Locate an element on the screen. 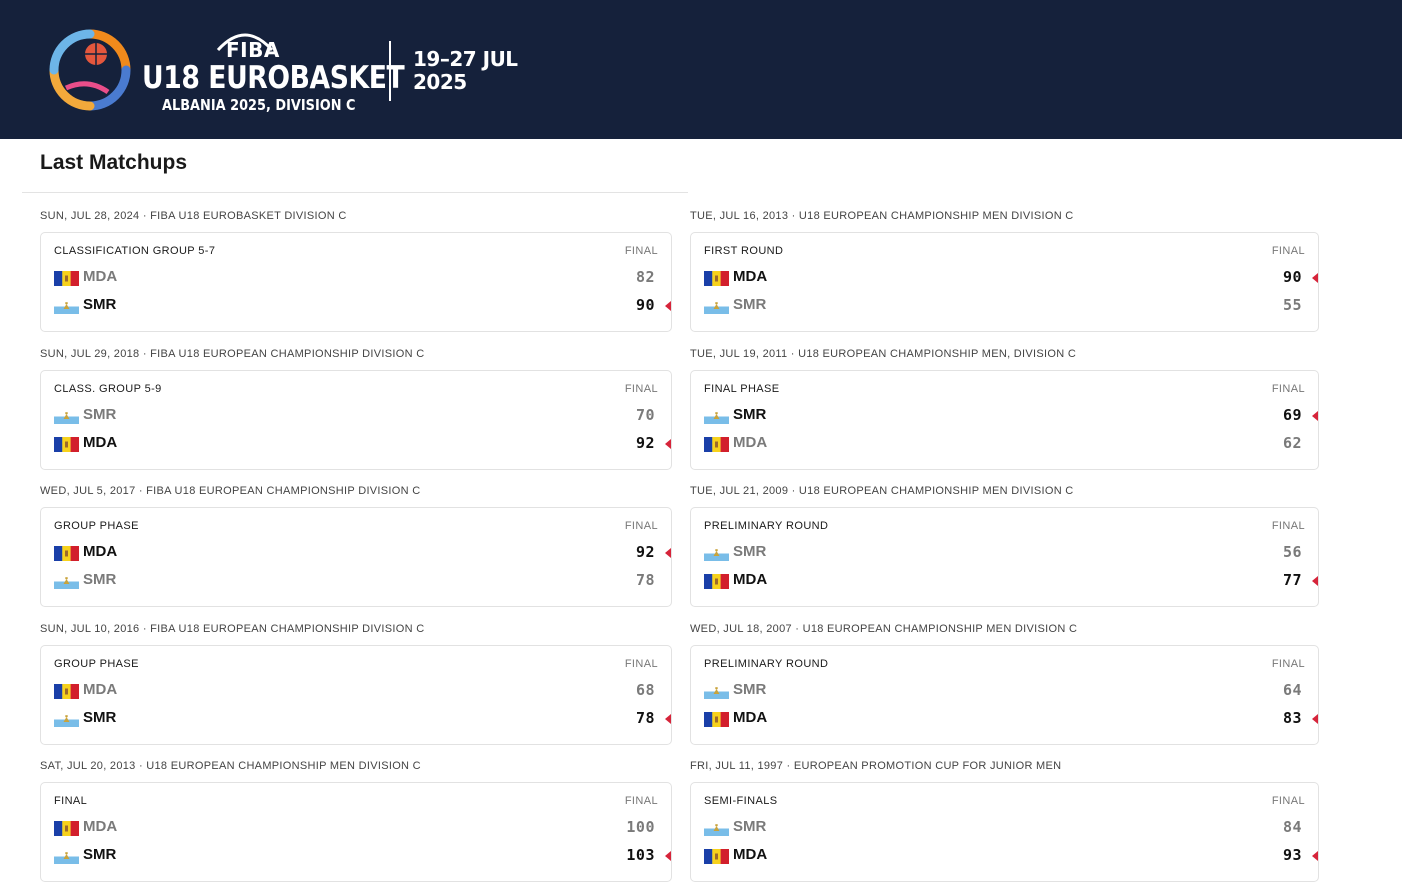 The height and width of the screenshot is (891, 1402). match-card: FINAL PHASE FINAL SMR 69 MDA 62 is located at coordinates (1004, 419).